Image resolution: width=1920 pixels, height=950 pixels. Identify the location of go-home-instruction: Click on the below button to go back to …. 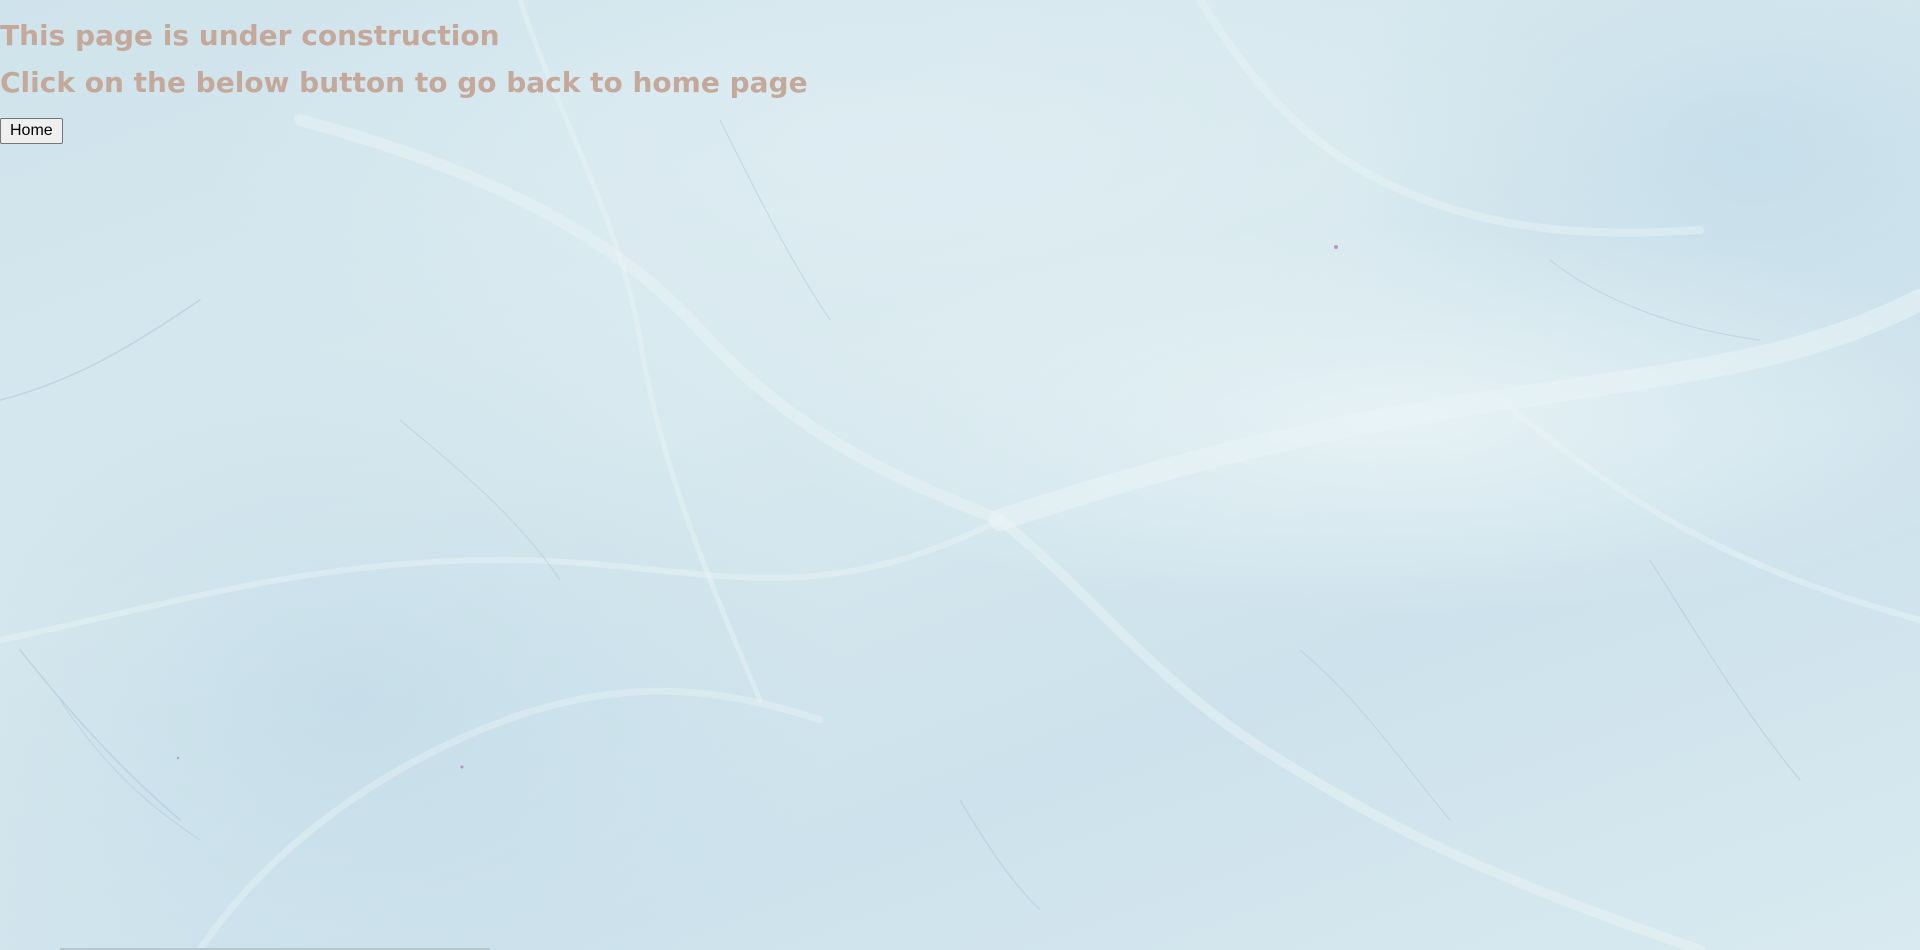
(404, 82).